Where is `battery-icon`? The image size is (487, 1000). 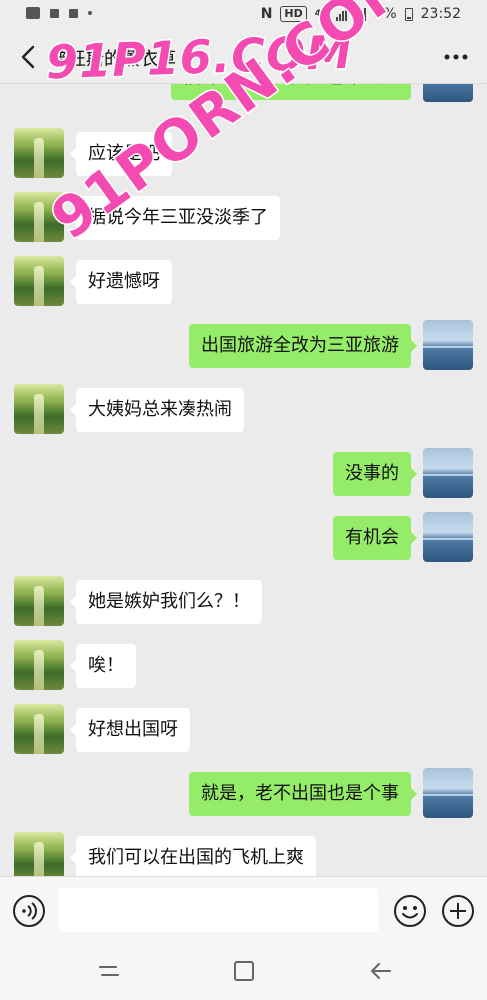 battery-icon is located at coordinates (408, 14).